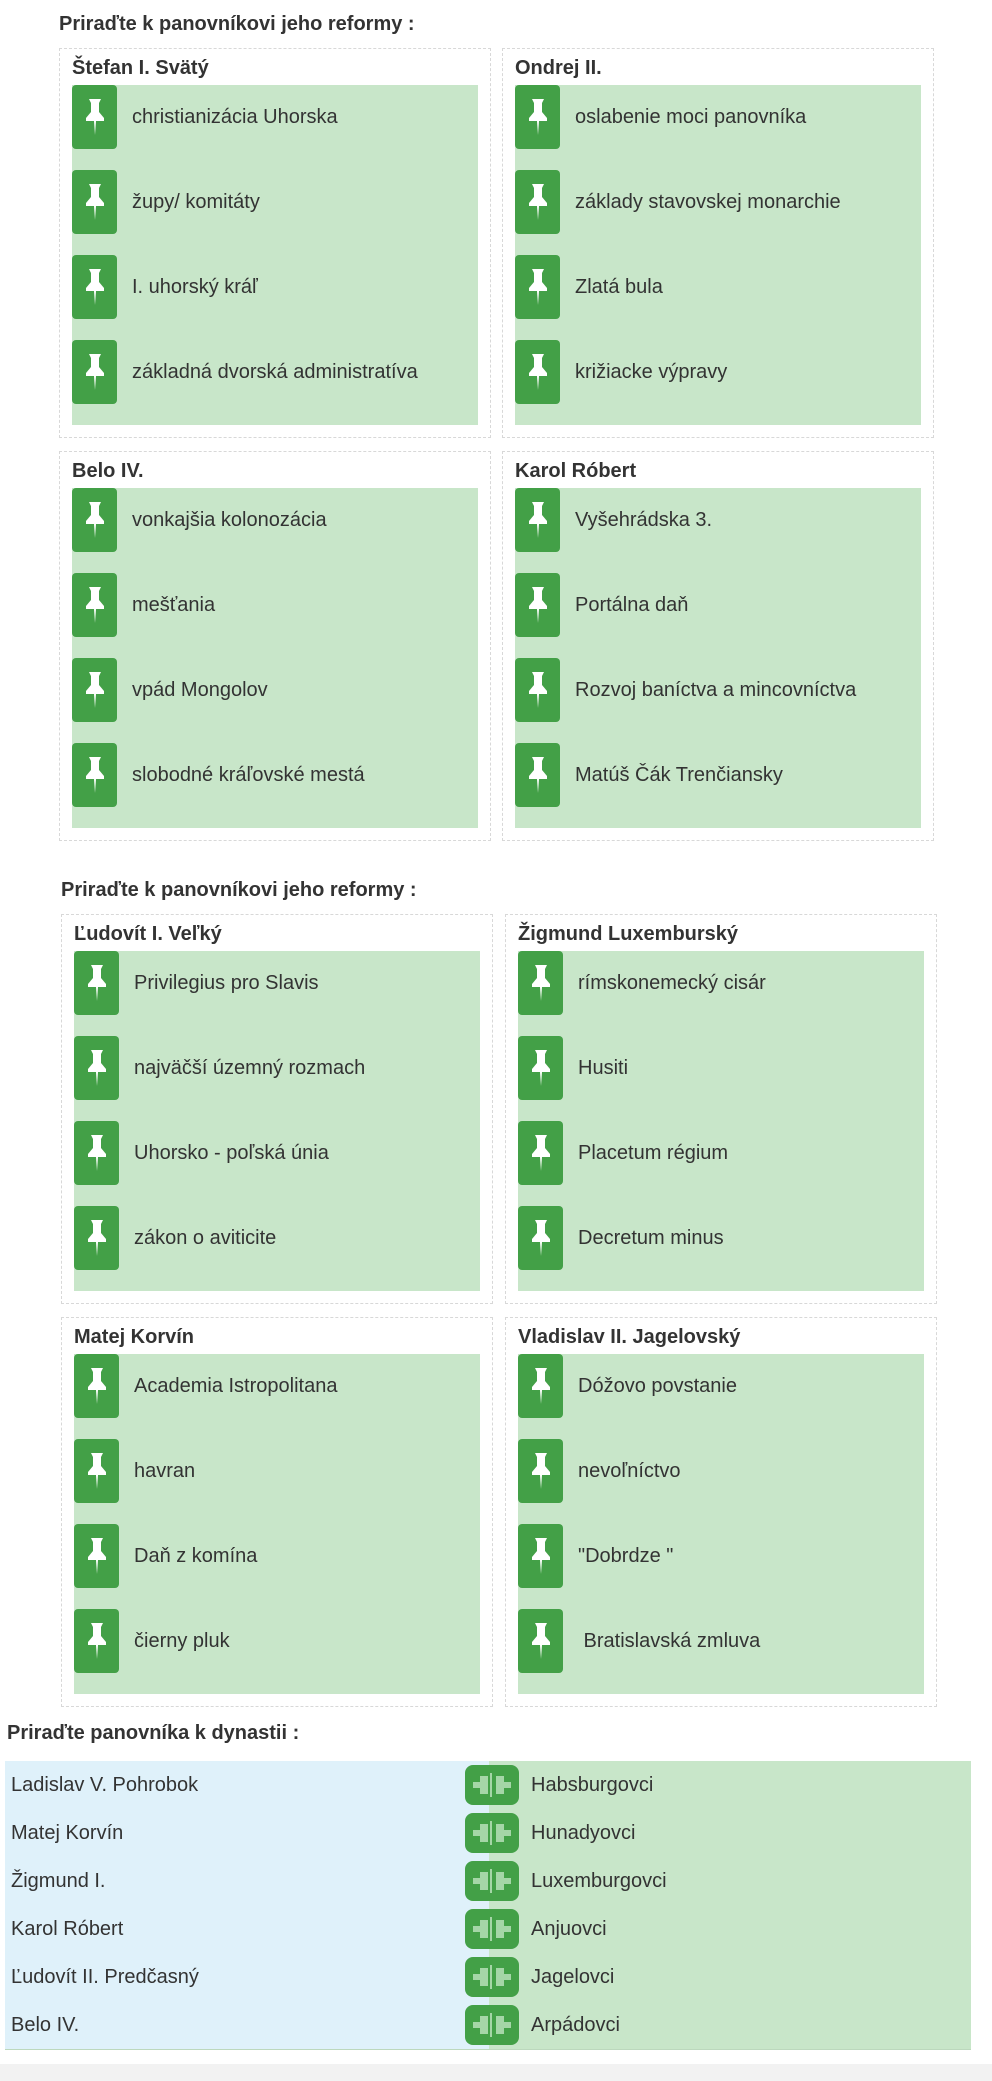 The height and width of the screenshot is (2081, 992). What do you see at coordinates (275, 202) in the screenshot?
I see `list-item: župy/ komitáty` at bounding box center [275, 202].